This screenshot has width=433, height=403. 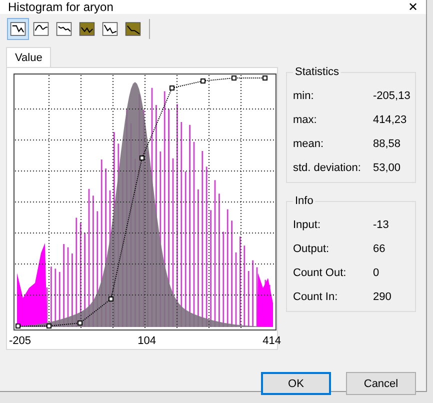 What do you see at coordinates (147, 341) in the screenshot?
I see `axis-label: 104` at bounding box center [147, 341].